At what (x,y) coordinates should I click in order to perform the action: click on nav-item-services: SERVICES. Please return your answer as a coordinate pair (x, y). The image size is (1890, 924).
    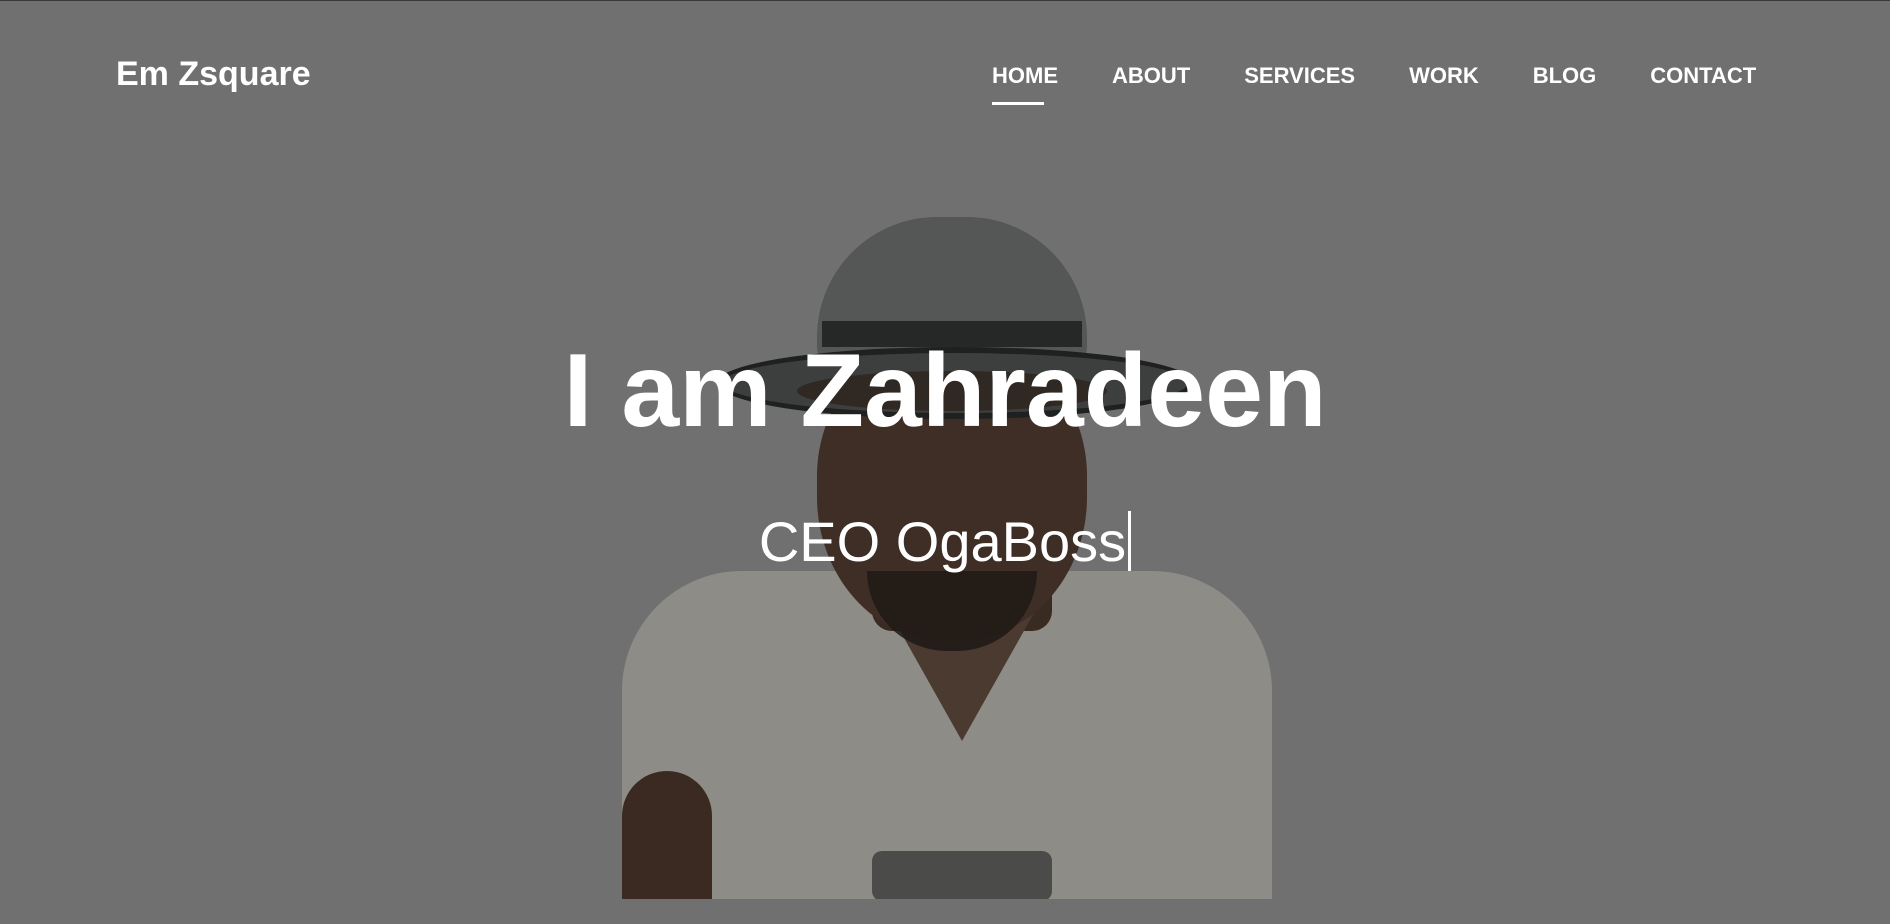
    Looking at the image, I should click on (1299, 76).